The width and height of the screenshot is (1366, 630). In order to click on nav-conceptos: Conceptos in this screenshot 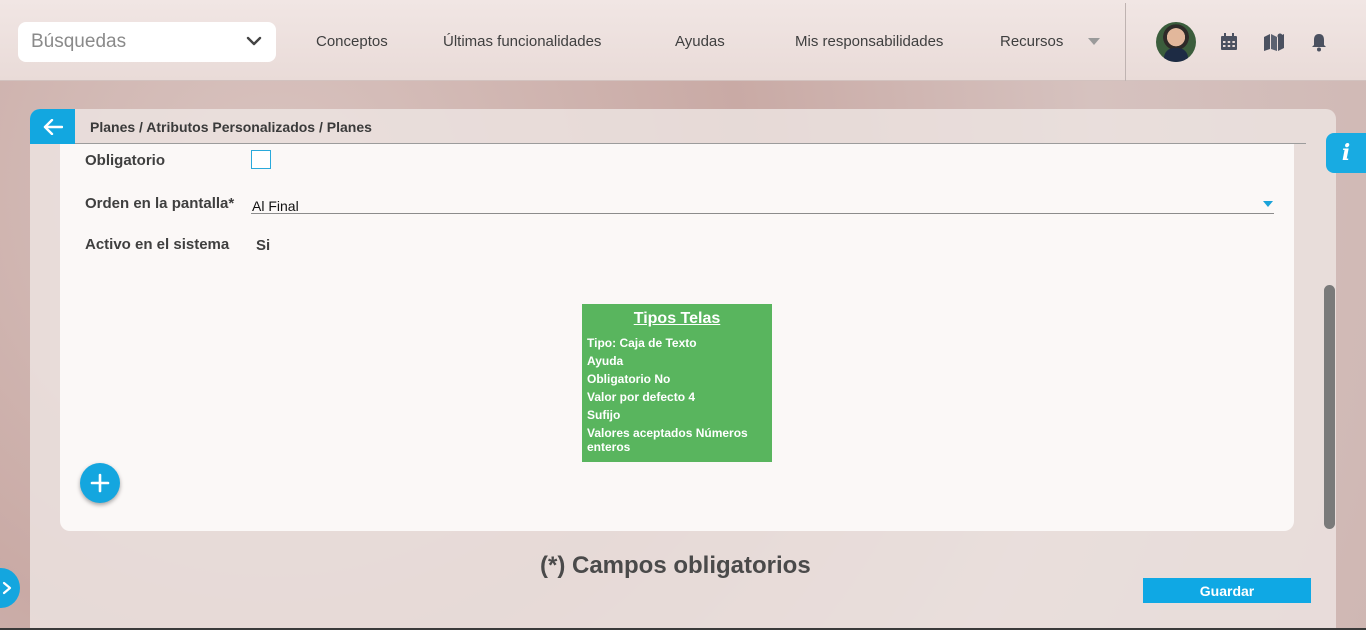, I will do `click(352, 41)`.